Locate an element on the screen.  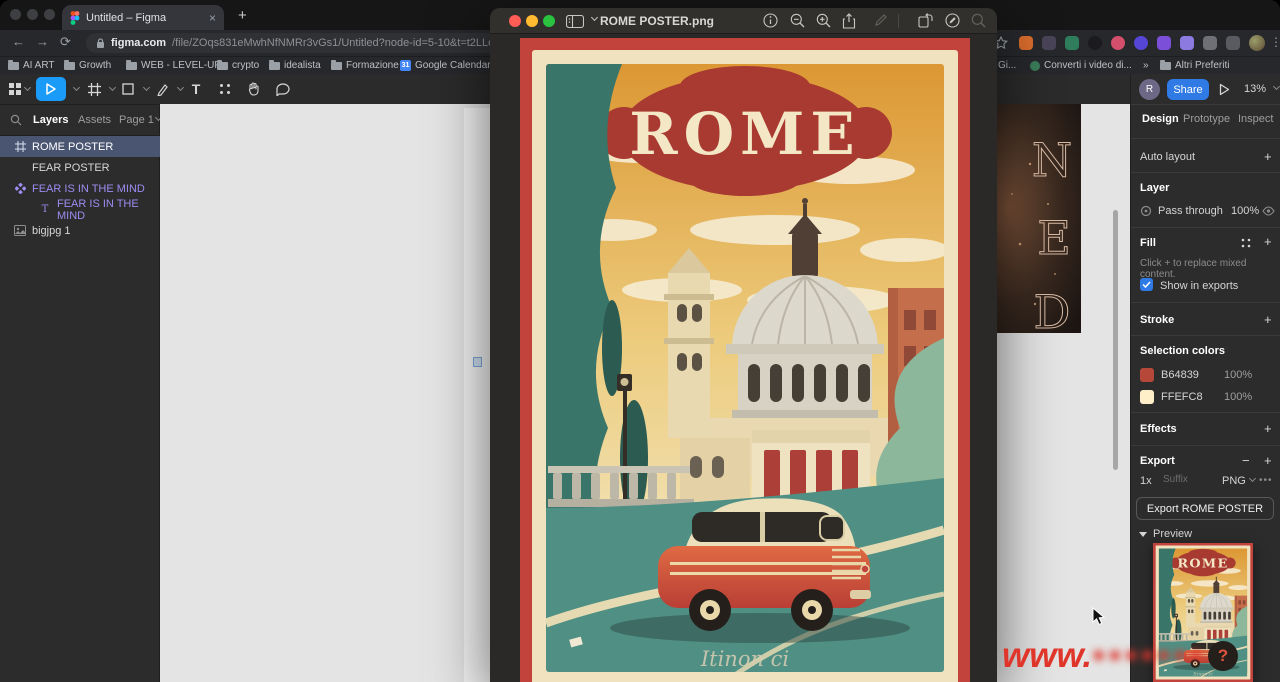
present-icon is located at coordinates (1224, 89).